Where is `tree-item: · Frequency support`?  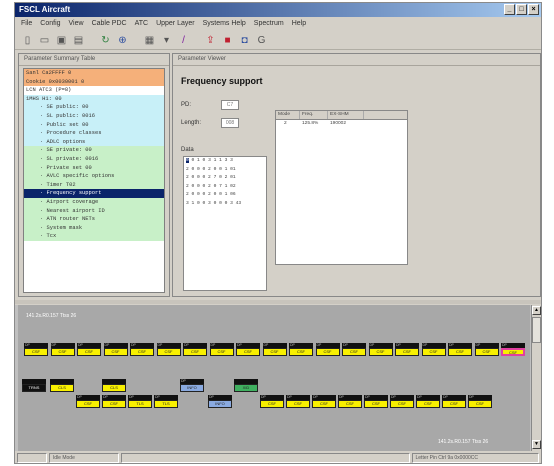 tree-item: · Frequency support is located at coordinates (94, 193).